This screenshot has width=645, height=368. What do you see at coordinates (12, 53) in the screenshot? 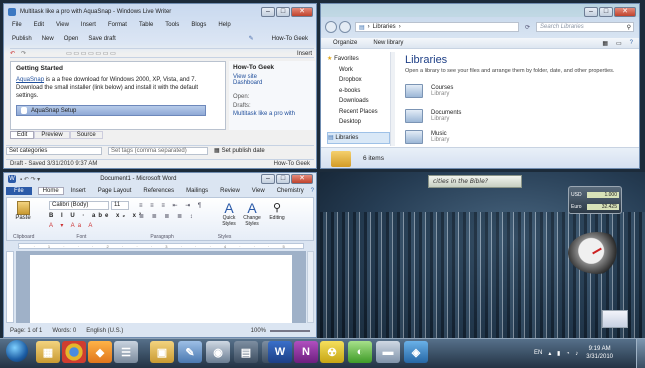
I see `undo-icon: ↶` at bounding box center [12, 53].